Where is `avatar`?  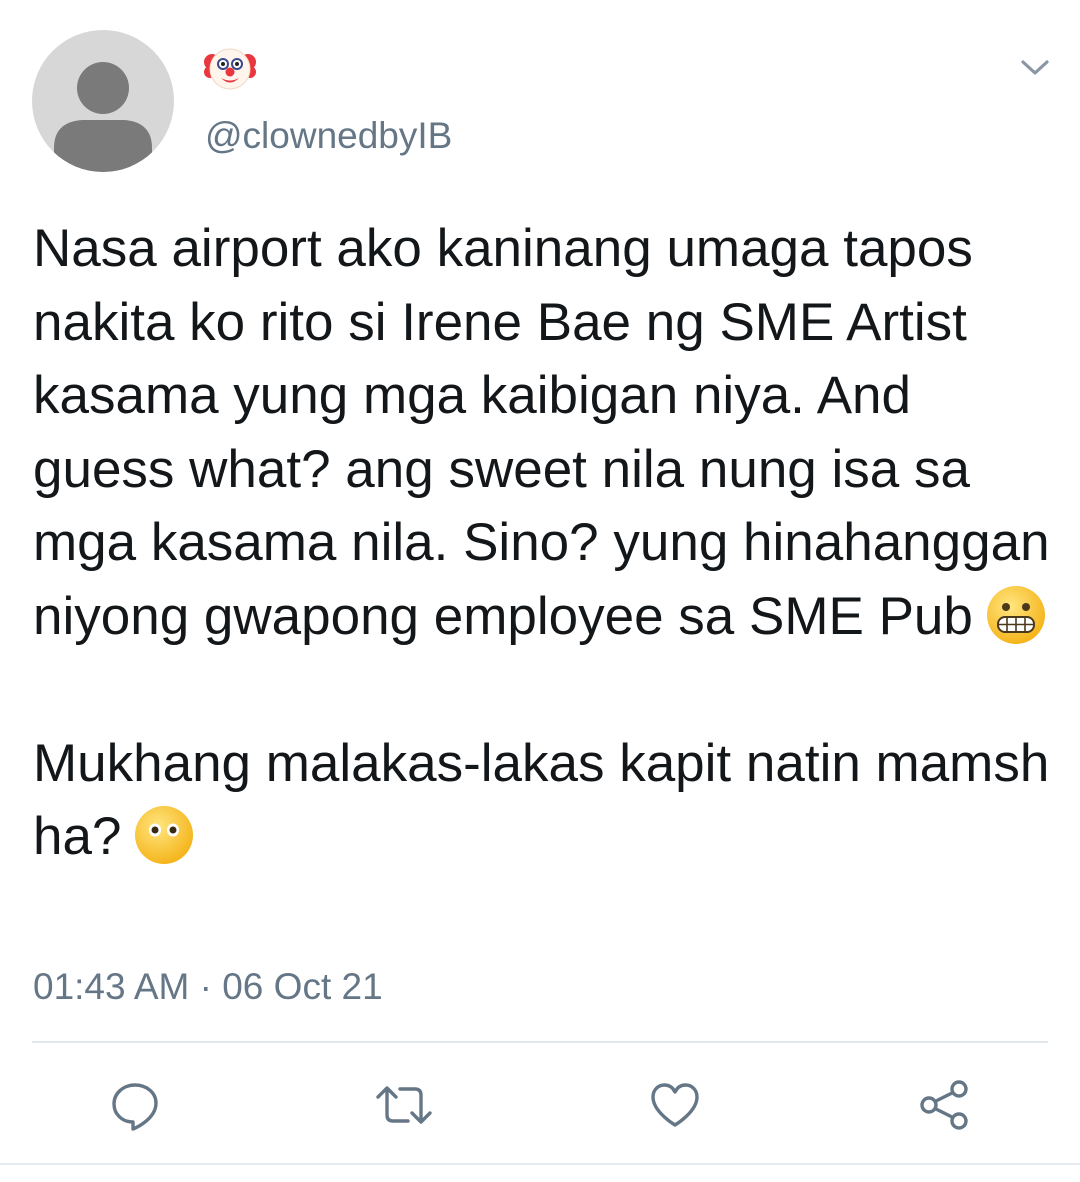
avatar is located at coordinates (103, 101).